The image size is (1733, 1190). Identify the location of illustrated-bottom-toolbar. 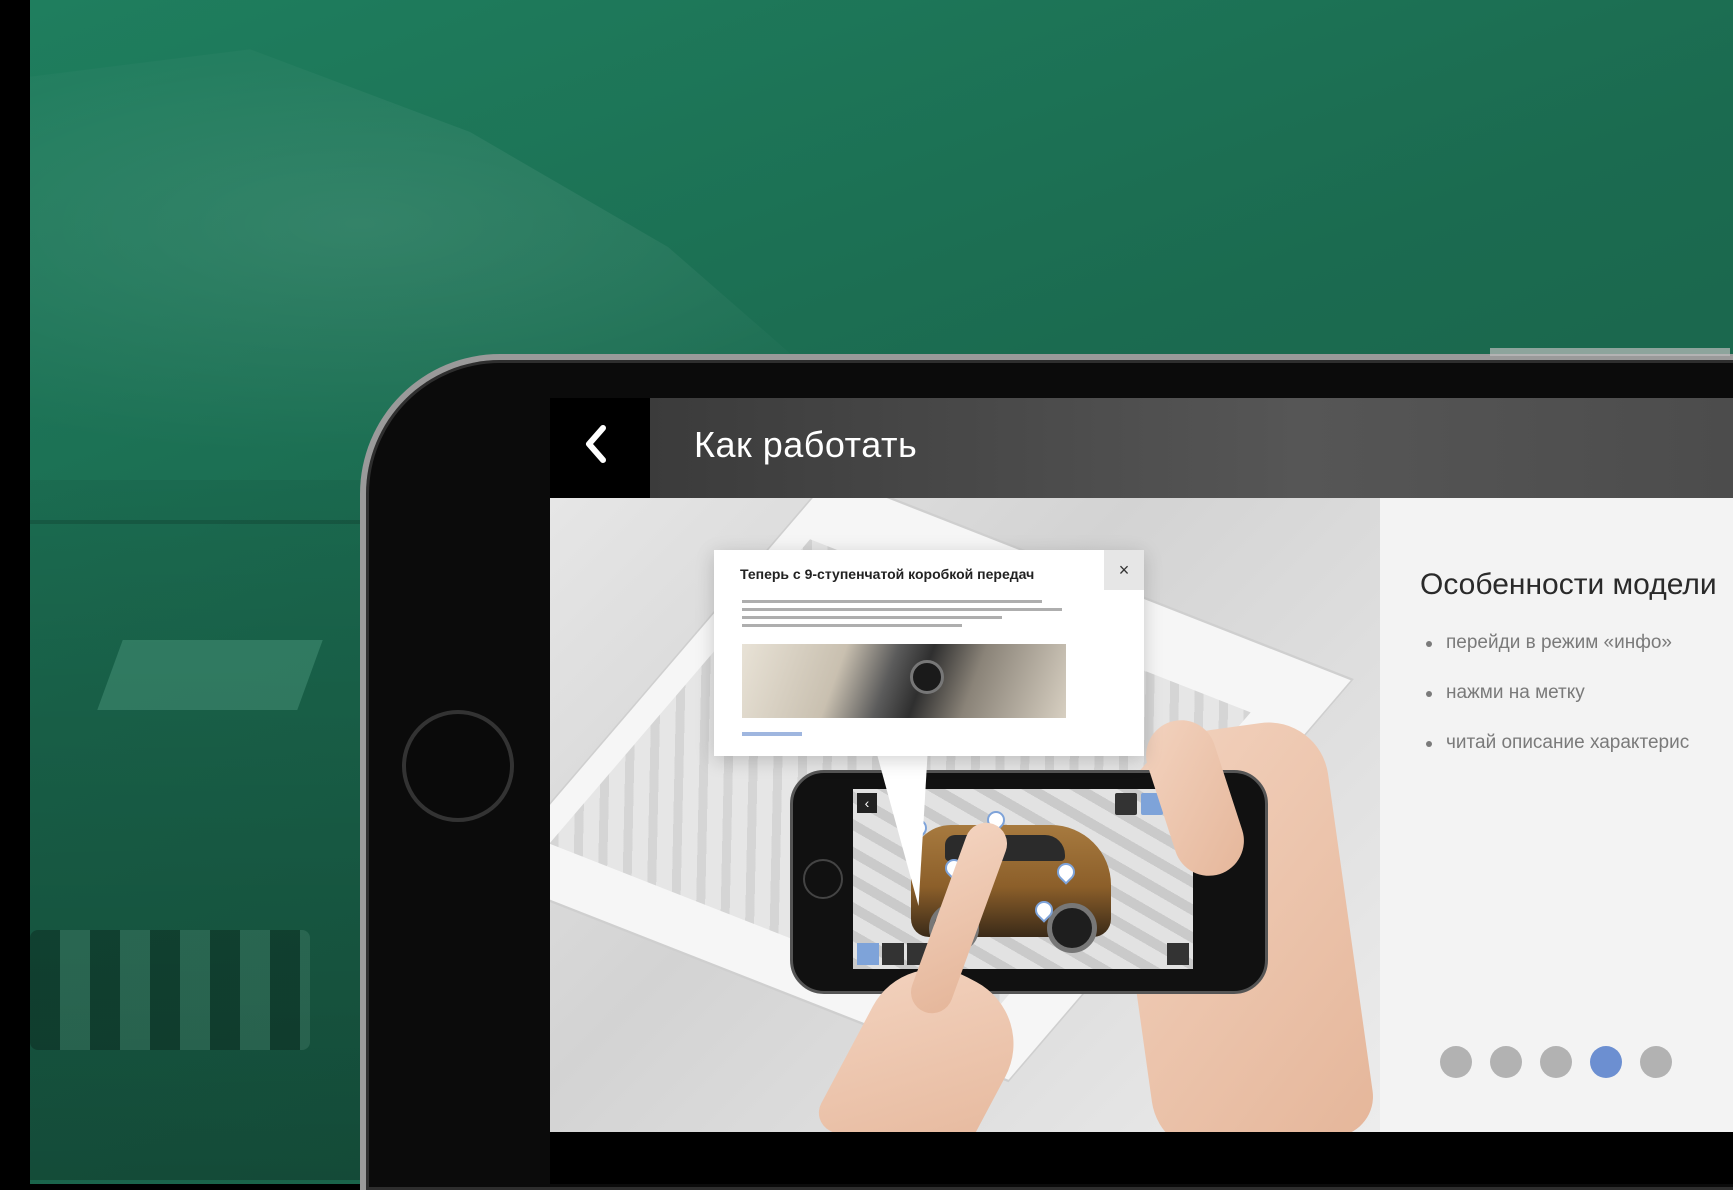
(893, 954).